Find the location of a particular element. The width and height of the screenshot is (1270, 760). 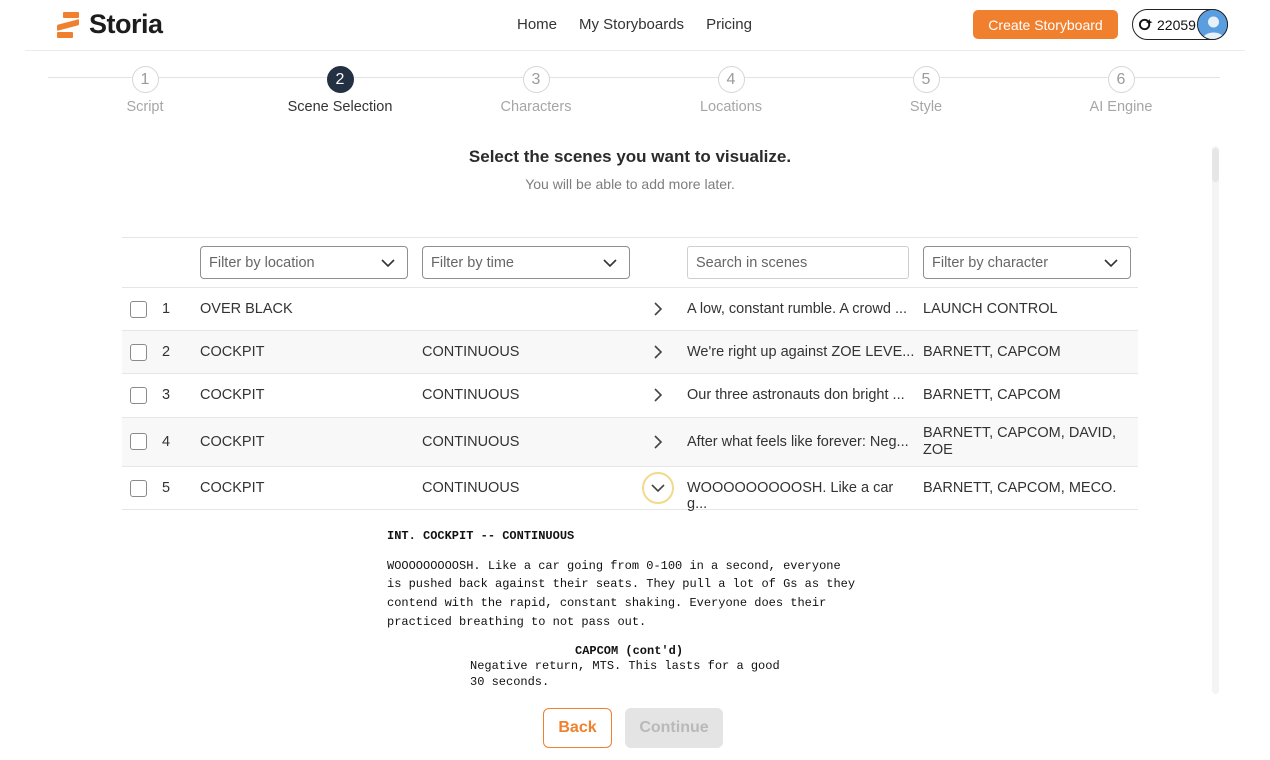

location-filter-select: Filter by location is located at coordinates (304, 262).